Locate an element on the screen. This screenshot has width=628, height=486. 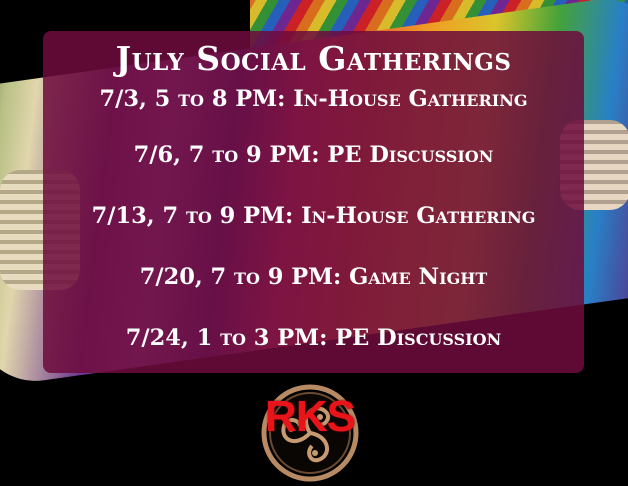
logo-text: RKS is located at coordinates (310, 416).